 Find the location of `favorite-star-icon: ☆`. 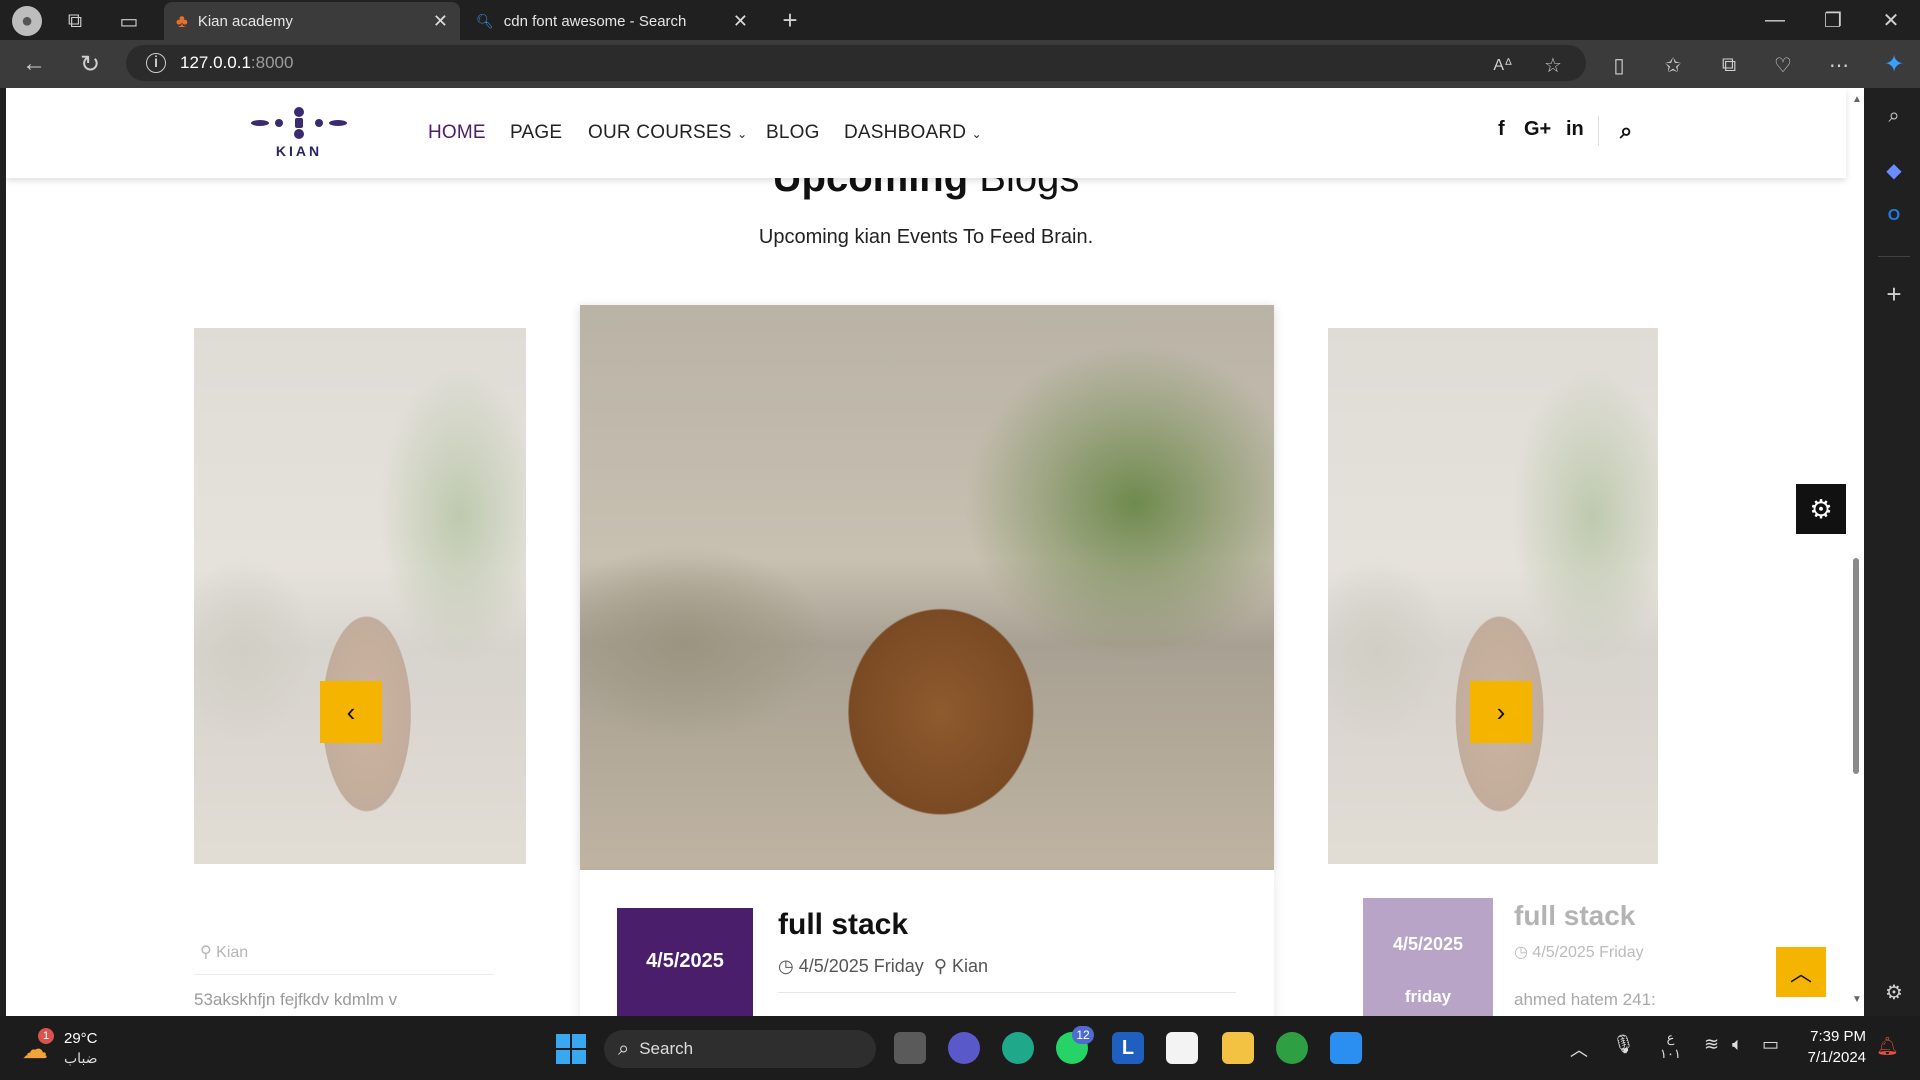

favorite-star-icon: ☆ is located at coordinates (1553, 65).